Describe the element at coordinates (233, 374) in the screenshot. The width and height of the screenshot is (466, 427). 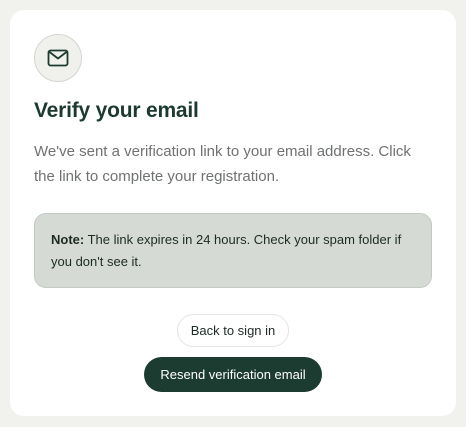
I see `resend-verification-button: Resend verification email` at that location.